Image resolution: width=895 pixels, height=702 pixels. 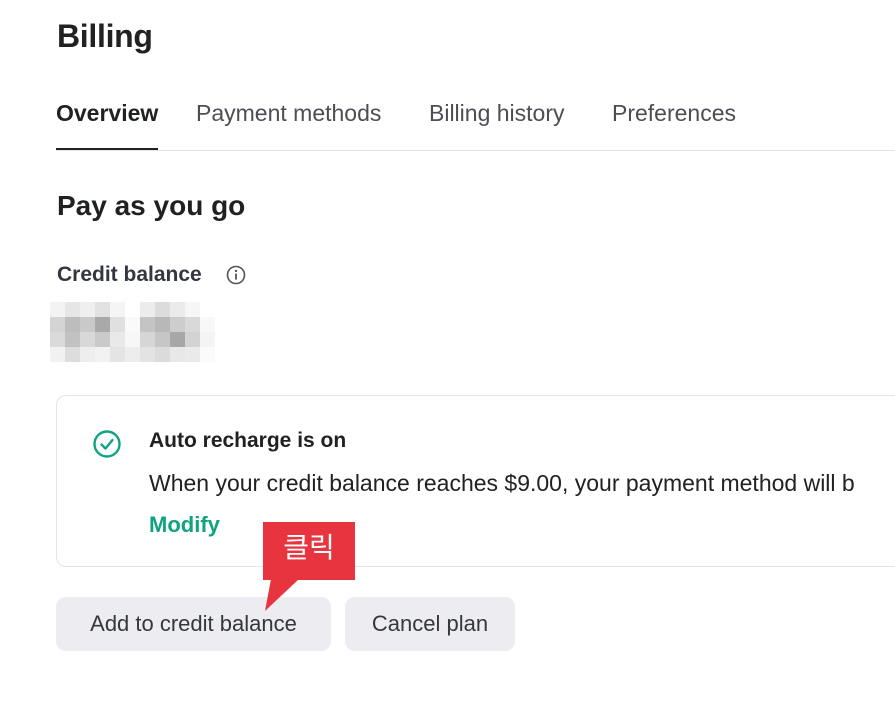 What do you see at coordinates (282, 595) in the screenshot?
I see `callout-pointer` at bounding box center [282, 595].